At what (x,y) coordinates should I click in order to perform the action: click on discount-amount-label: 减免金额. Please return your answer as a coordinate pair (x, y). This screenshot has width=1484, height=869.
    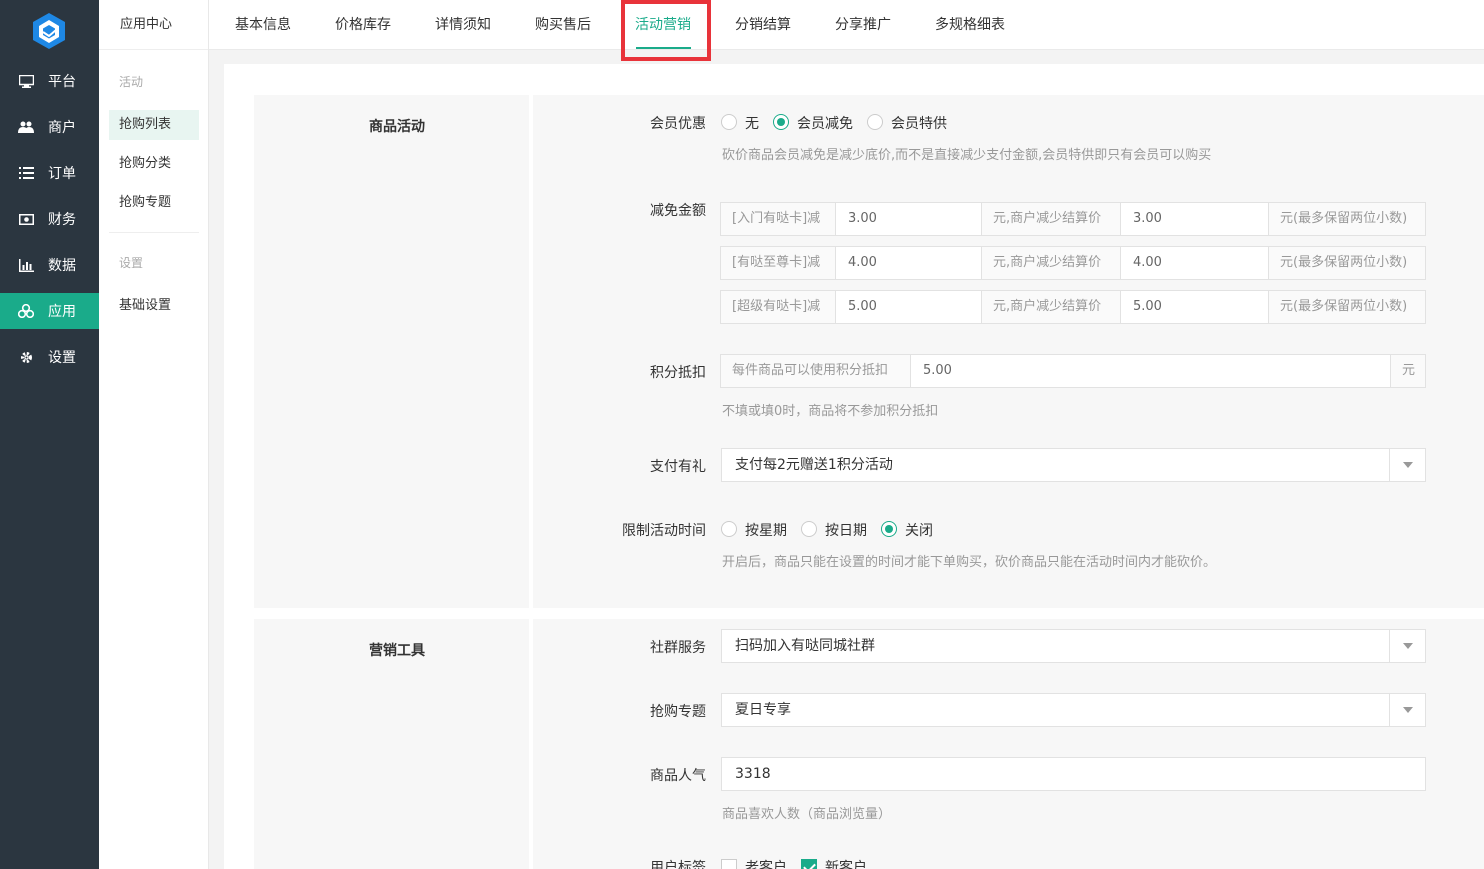
    Looking at the image, I should click on (678, 211).